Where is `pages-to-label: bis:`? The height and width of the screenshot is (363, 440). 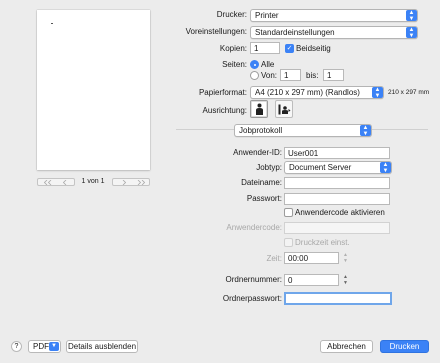 pages-to-label: bis: is located at coordinates (312, 75).